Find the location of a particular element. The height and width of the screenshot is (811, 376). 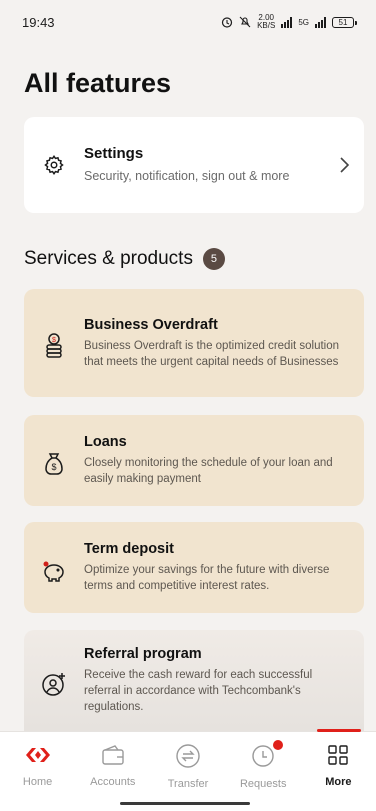

clock-icon is located at coordinates (263, 756).